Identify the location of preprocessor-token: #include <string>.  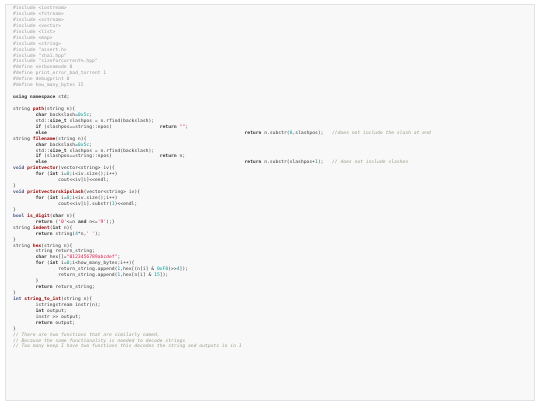
(37, 44).